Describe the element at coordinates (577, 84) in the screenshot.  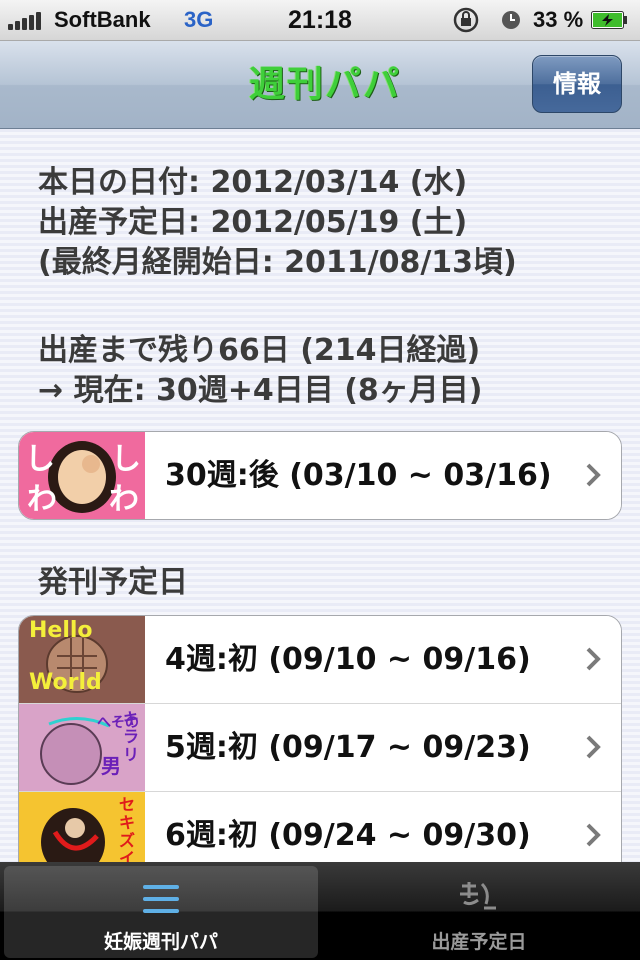
I see `info-button: 情報` at that location.